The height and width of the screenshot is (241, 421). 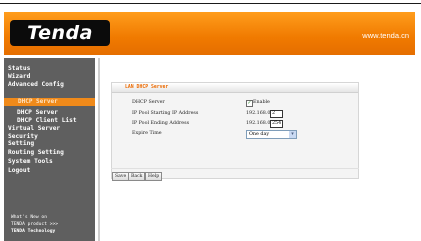 I want to click on sidebar-item-system-tools: System Tools, so click(x=30, y=161).